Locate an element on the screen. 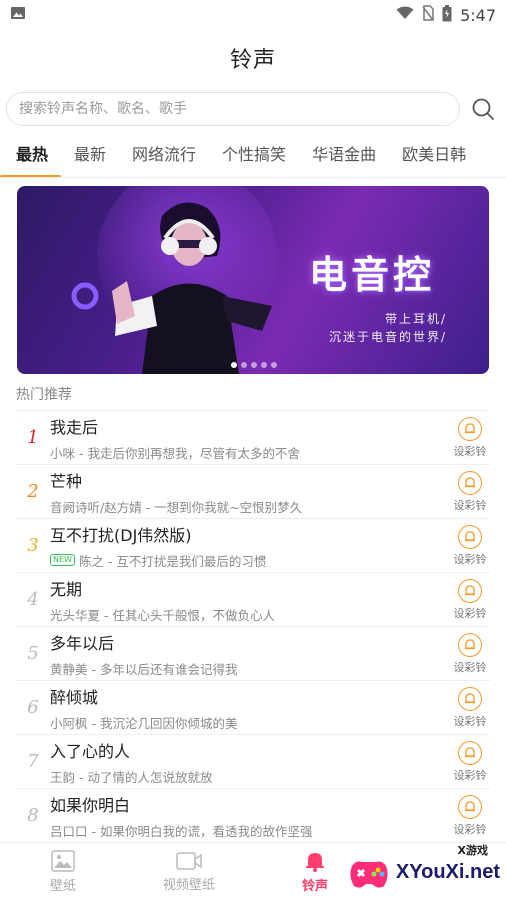  nav-label: 壁纸 is located at coordinates (62, 886).